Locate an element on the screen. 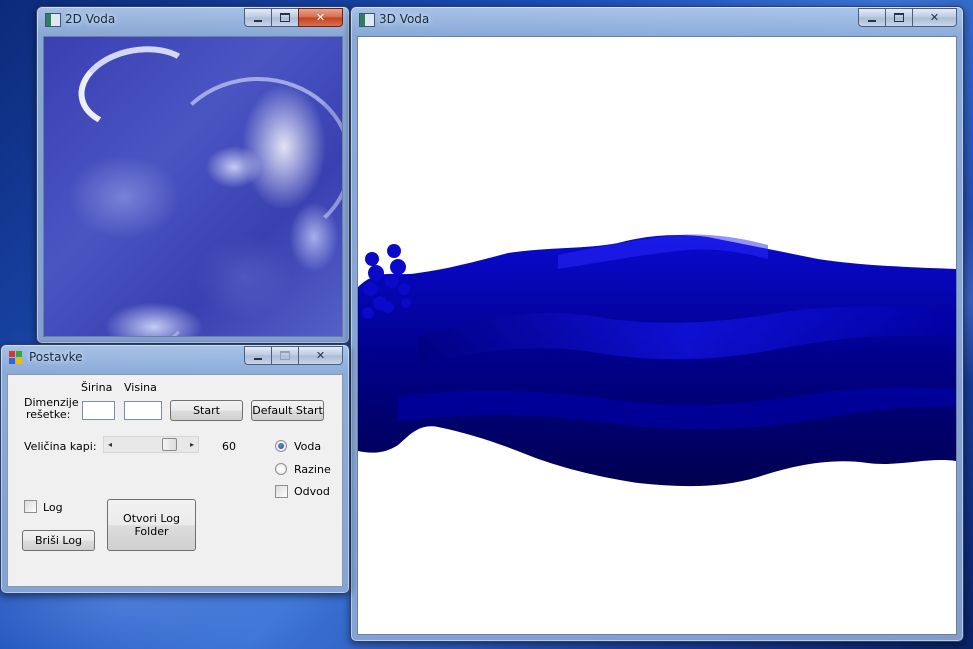 The height and width of the screenshot is (649, 973). delete-log-button: Briši Log is located at coordinates (58, 540).